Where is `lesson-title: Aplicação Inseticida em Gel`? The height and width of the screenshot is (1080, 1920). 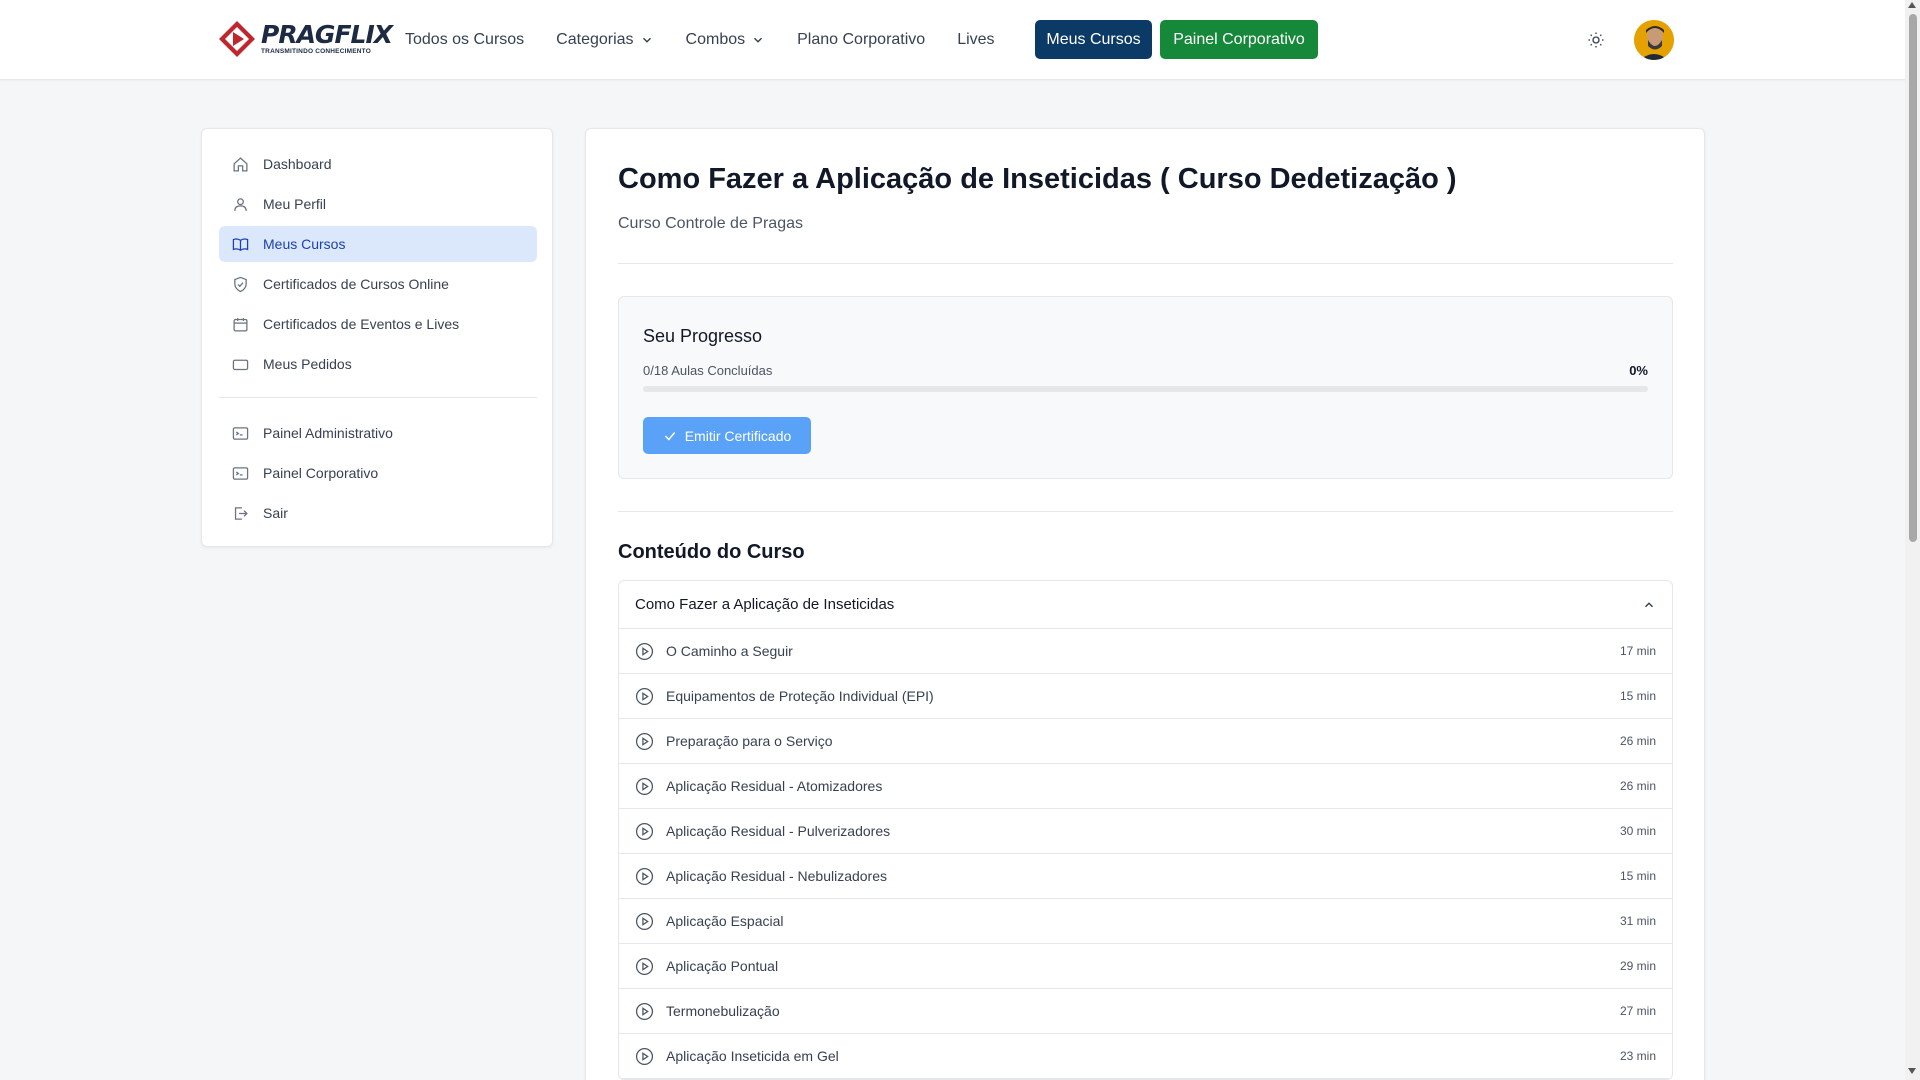
lesson-title: Aplicação Inseticida em Gel is located at coordinates (752, 1056).